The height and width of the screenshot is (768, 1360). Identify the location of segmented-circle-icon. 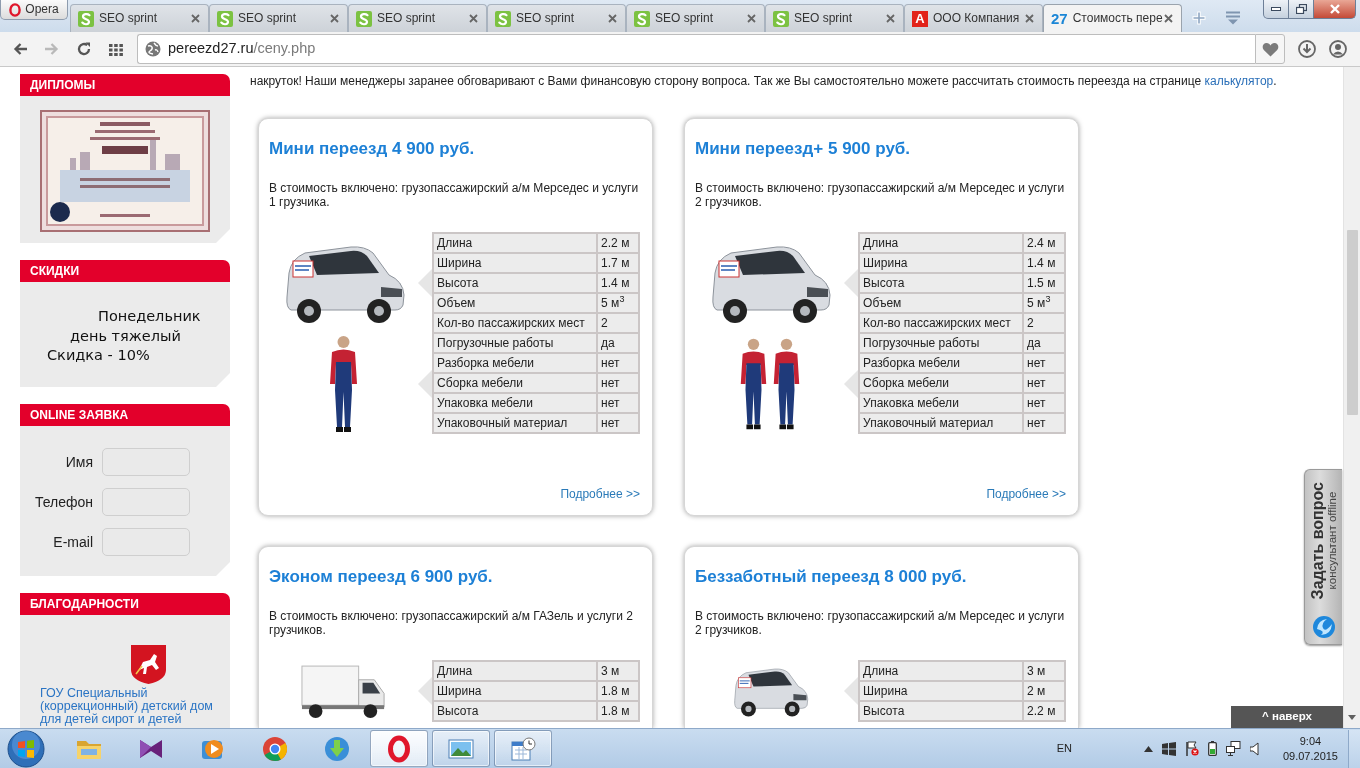
(275, 748).